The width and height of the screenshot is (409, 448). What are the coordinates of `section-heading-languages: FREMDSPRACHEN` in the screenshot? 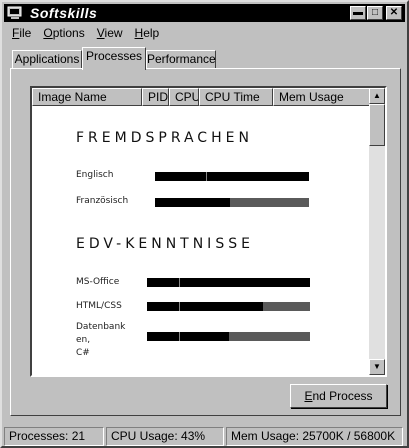 It's located at (164, 138).